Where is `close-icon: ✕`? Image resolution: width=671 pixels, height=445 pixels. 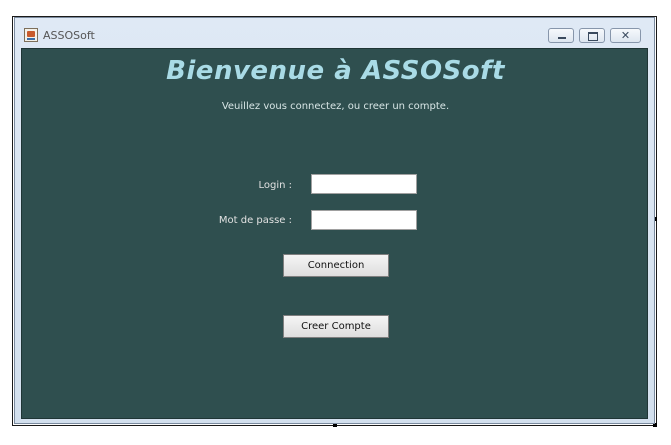 close-icon: ✕ is located at coordinates (625, 35).